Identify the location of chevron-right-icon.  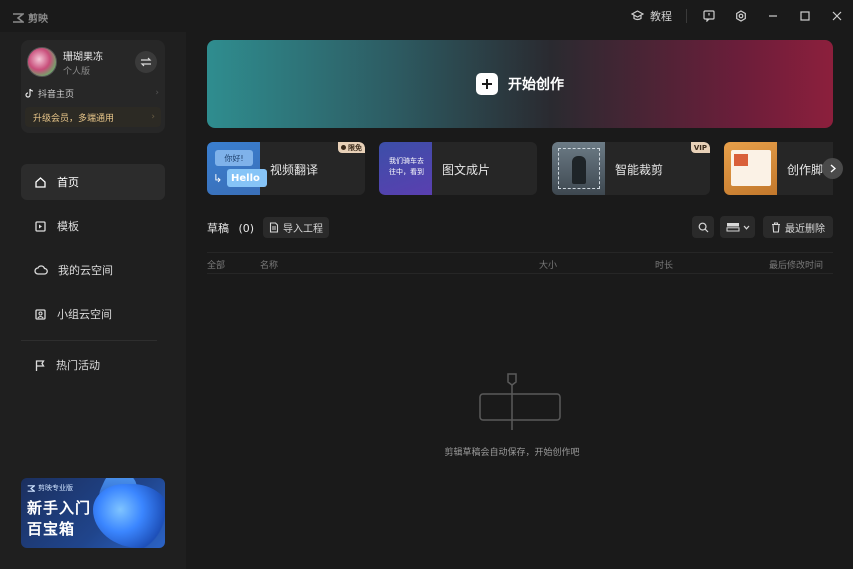
(833, 168).